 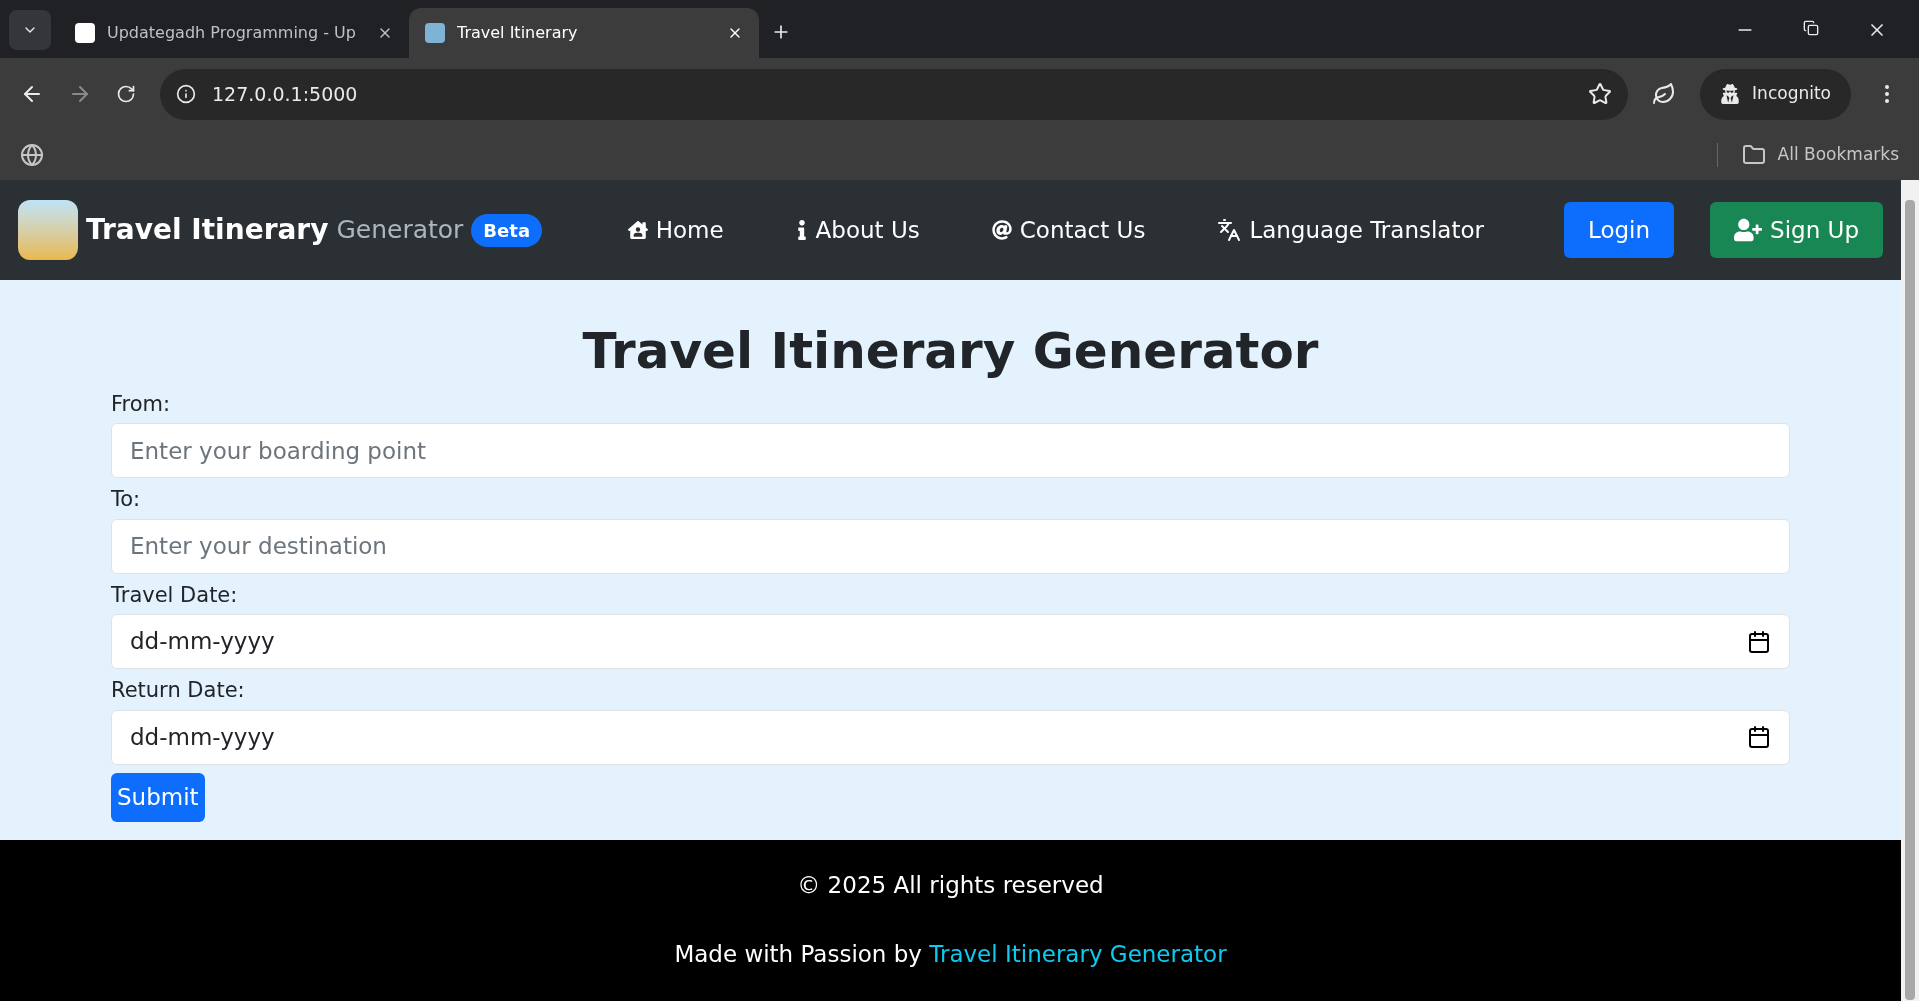 What do you see at coordinates (857, 230) in the screenshot?
I see `nav-link: About Us` at bounding box center [857, 230].